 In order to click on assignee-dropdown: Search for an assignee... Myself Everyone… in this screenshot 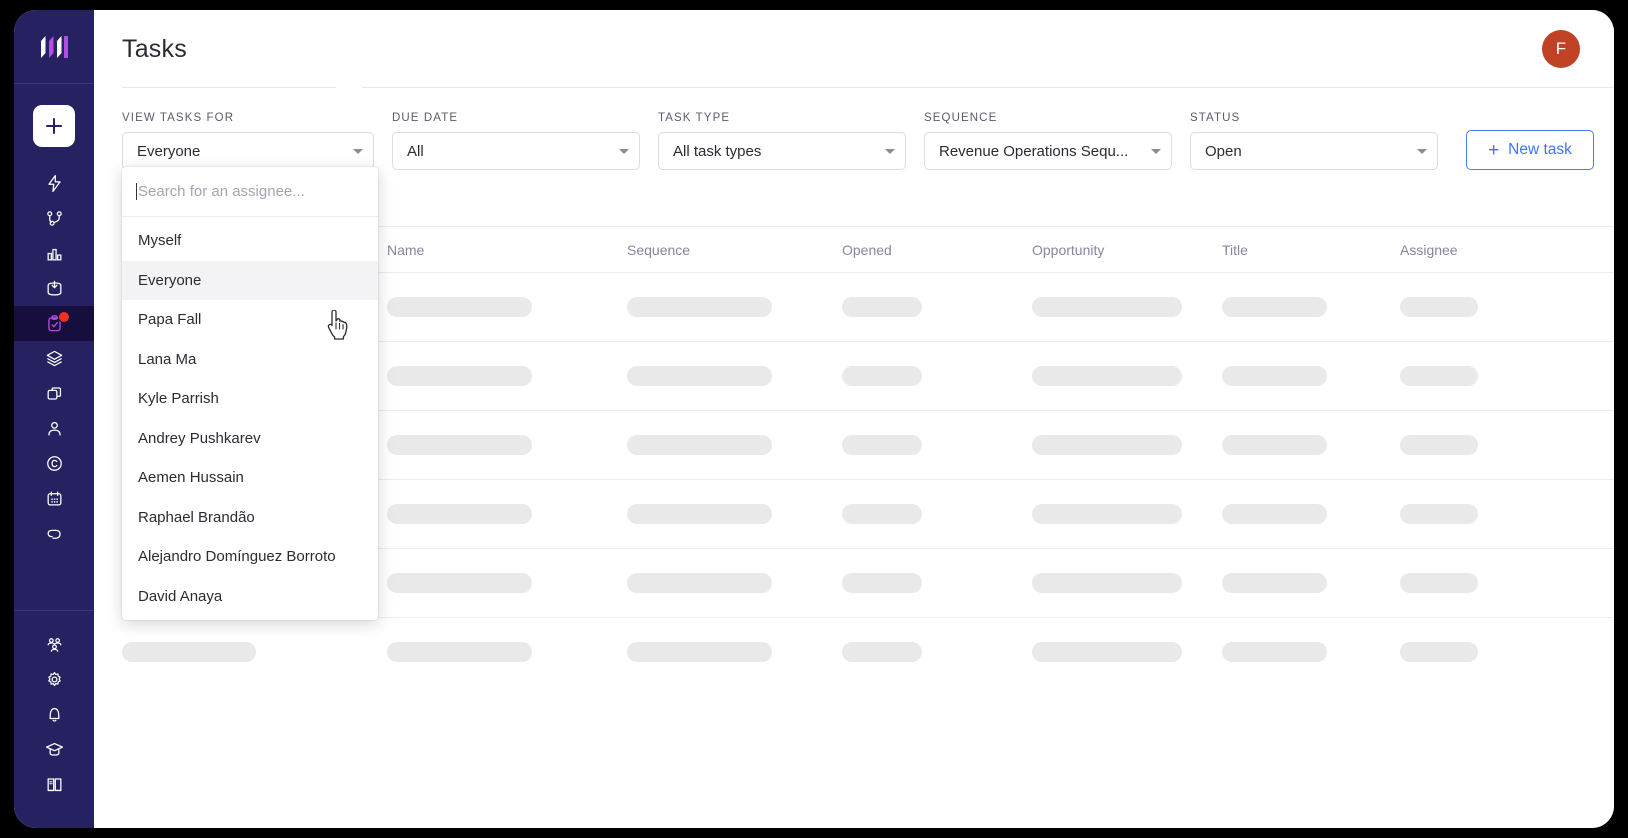, I will do `click(250, 393)`.